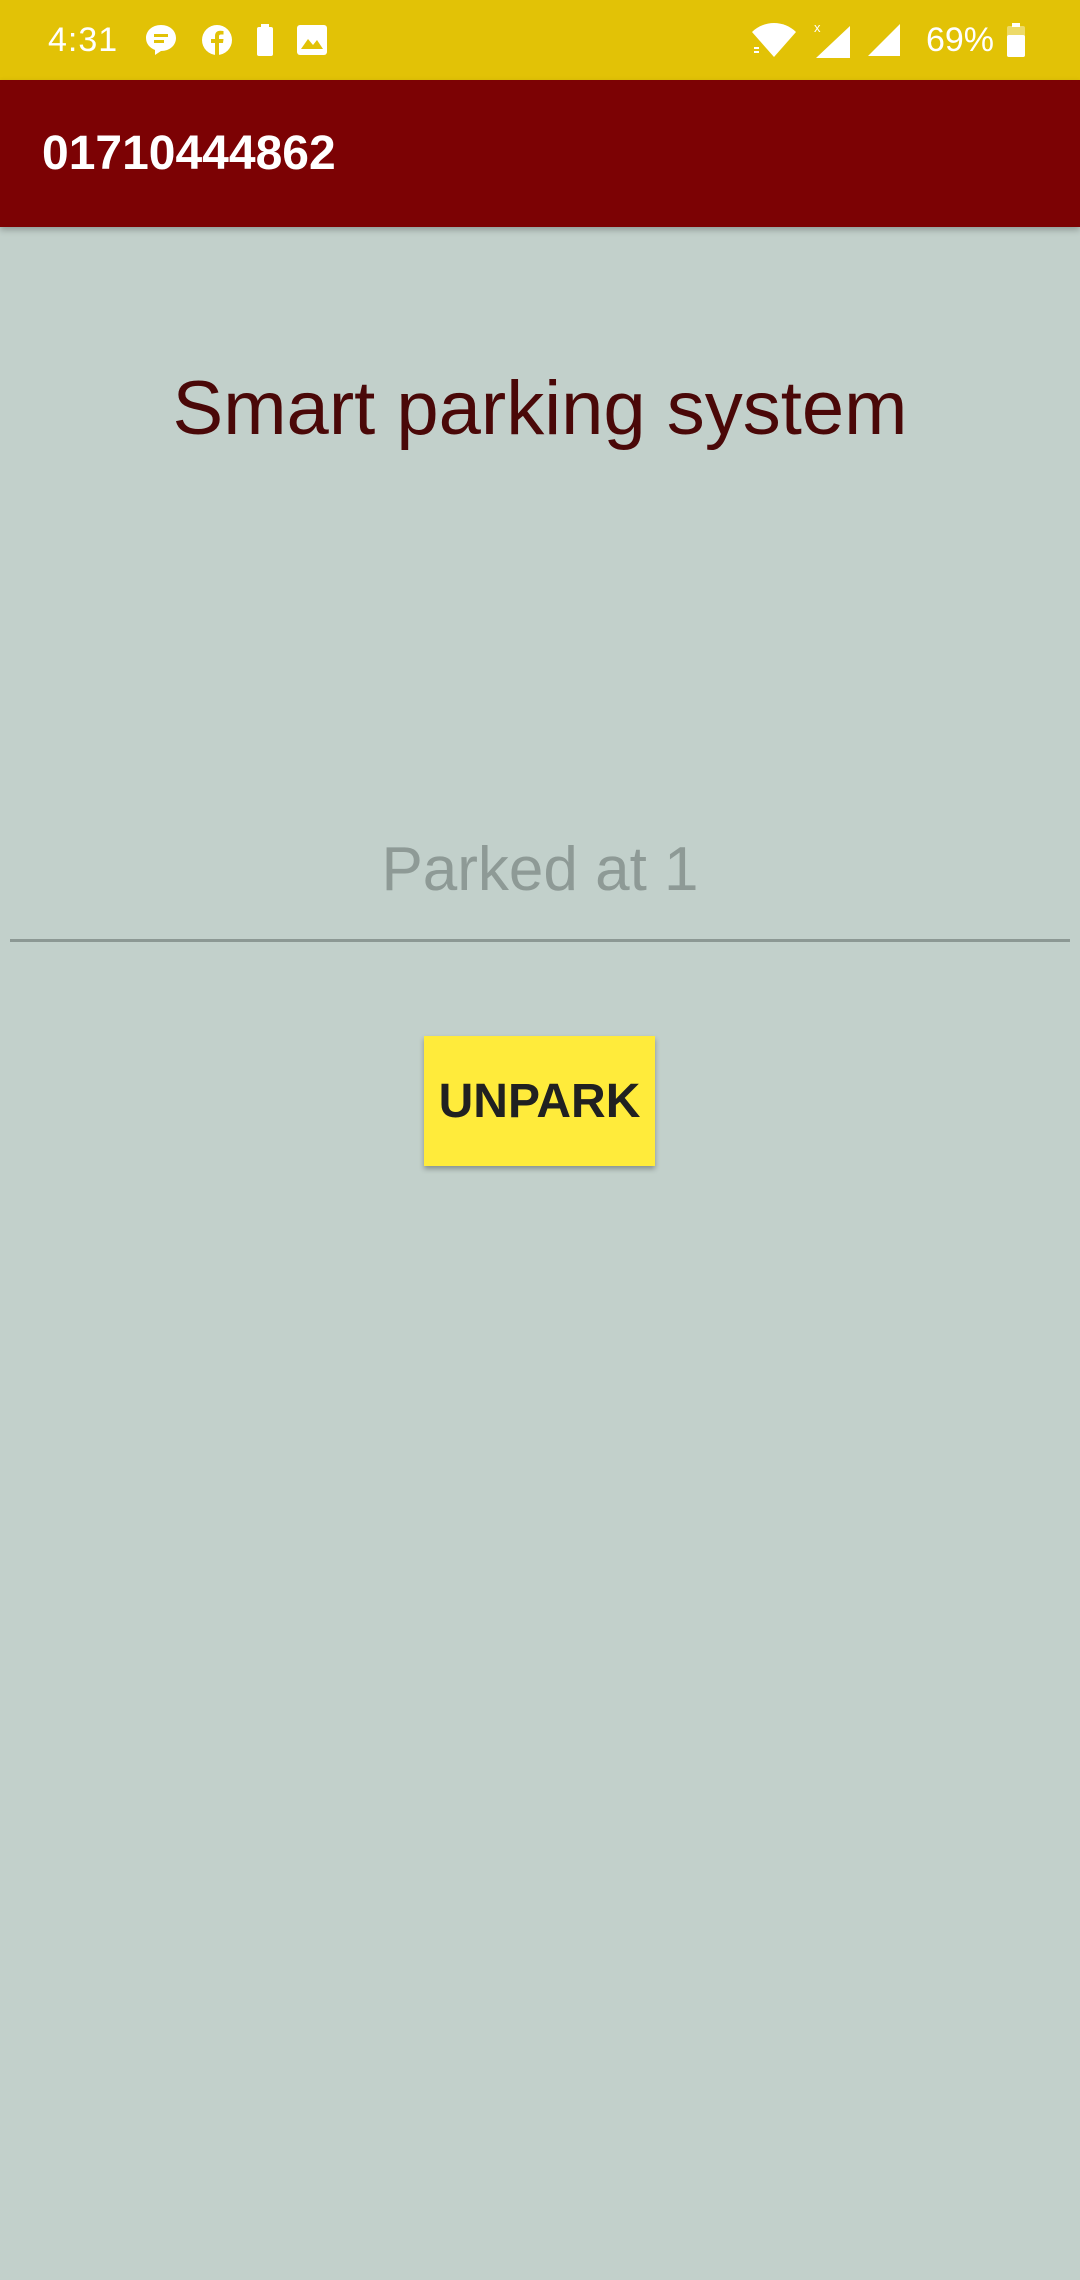 This screenshot has height=2280, width=1080. What do you see at coordinates (312, 40) in the screenshot?
I see `image-icon` at bounding box center [312, 40].